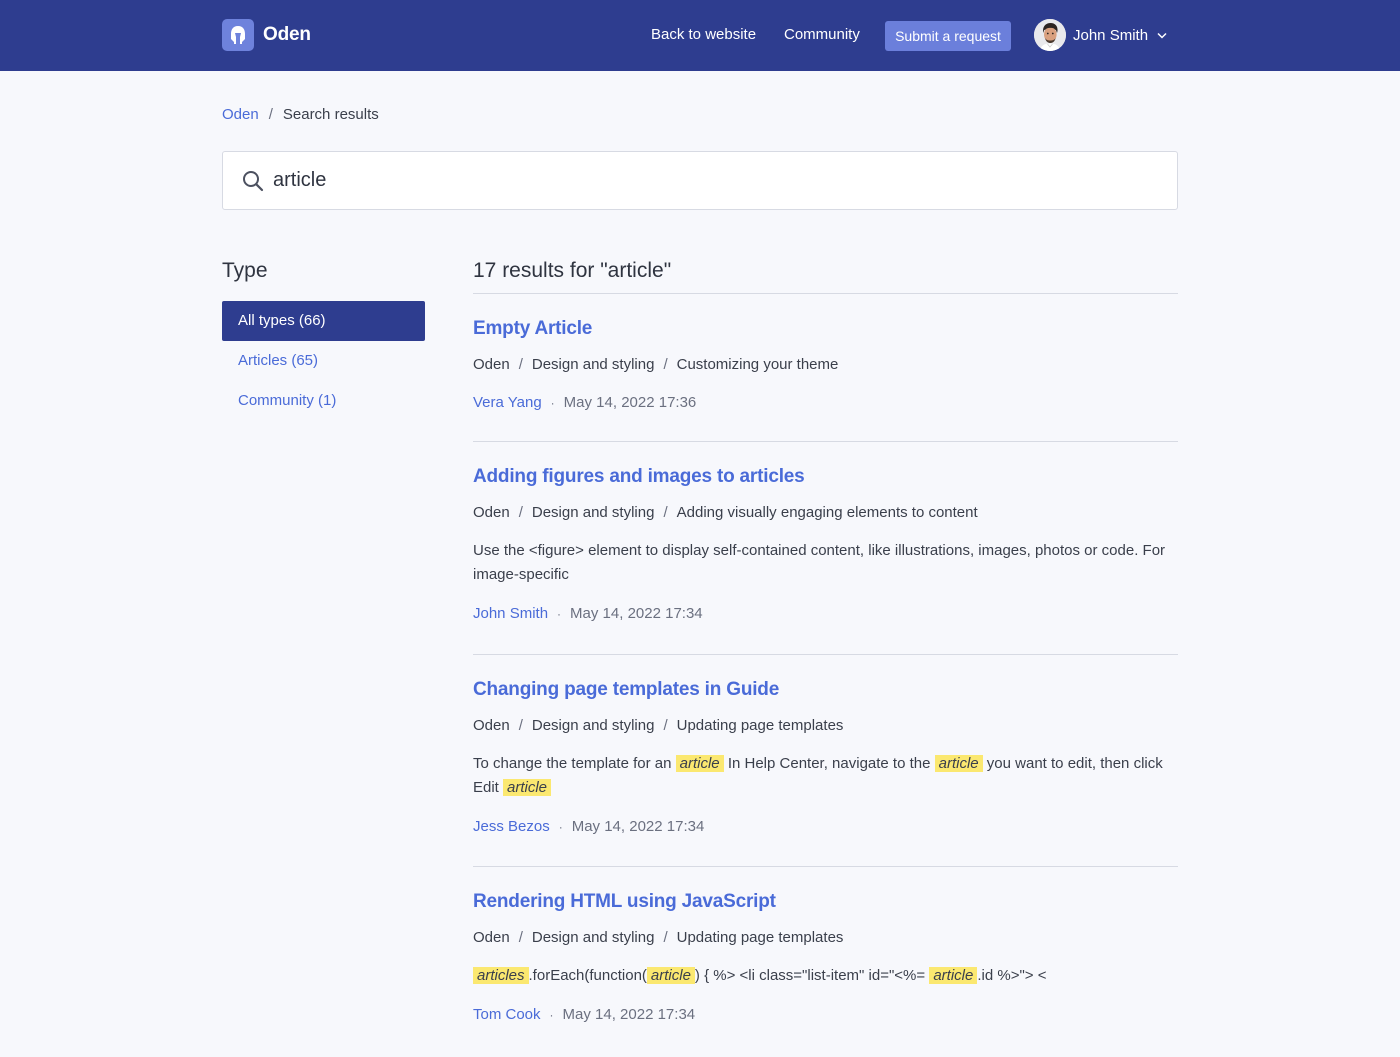 This screenshot has height=1057, width=1400. Describe the element at coordinates (825, 402) in the screenshot. I see `result-meta: Vera Yang · May 14, 2022 17:36` at that location.